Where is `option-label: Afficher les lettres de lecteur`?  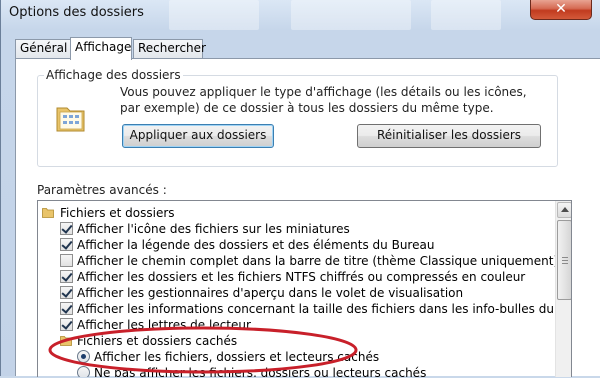
option-label: Afficher les lettres de lecteur is located at coordinates (164, 325).